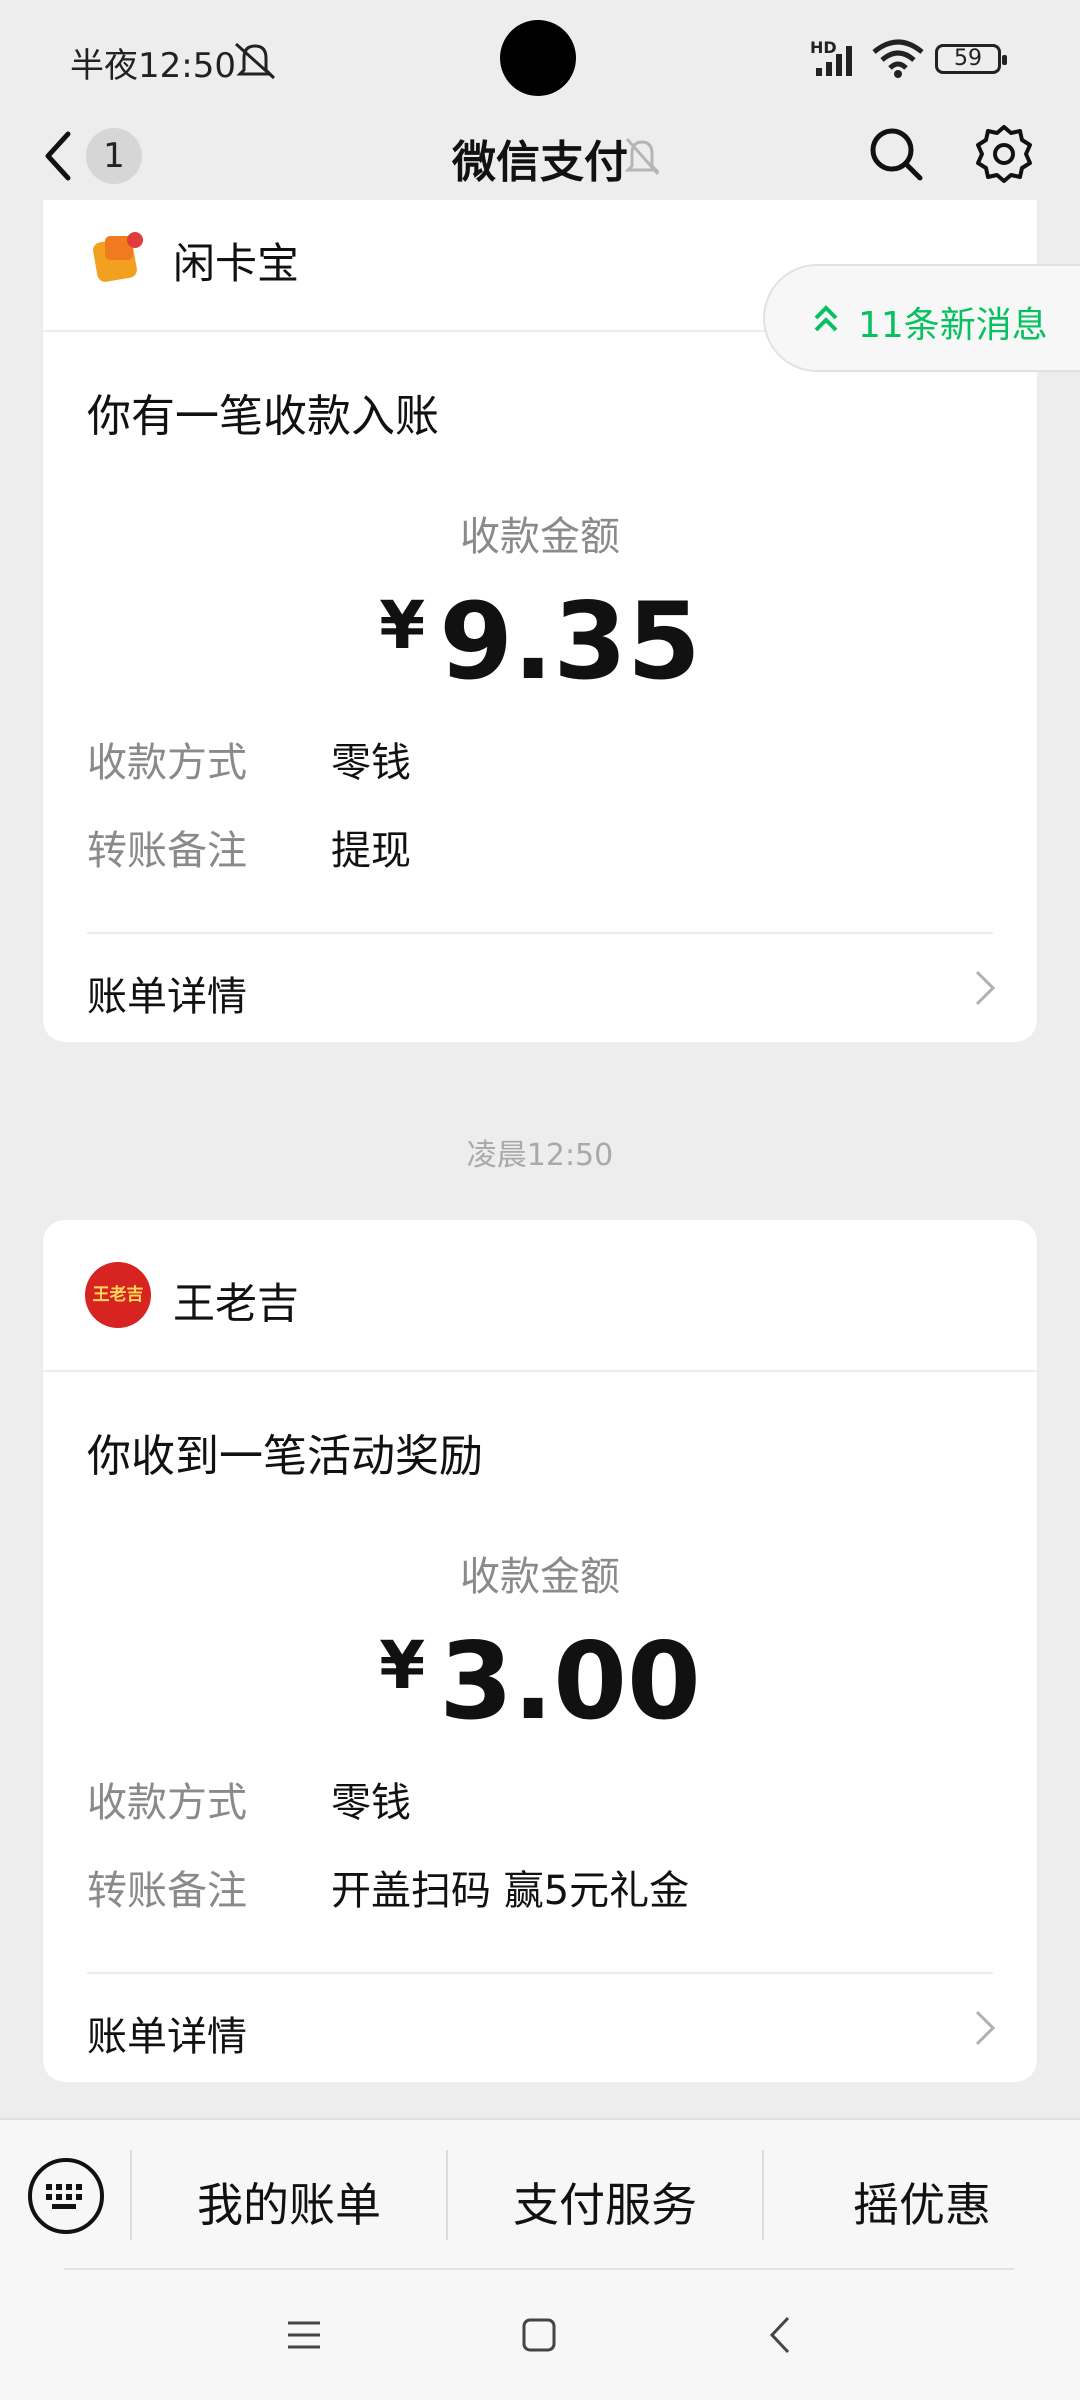  I want to click on signal-icon, so click(834, 61).